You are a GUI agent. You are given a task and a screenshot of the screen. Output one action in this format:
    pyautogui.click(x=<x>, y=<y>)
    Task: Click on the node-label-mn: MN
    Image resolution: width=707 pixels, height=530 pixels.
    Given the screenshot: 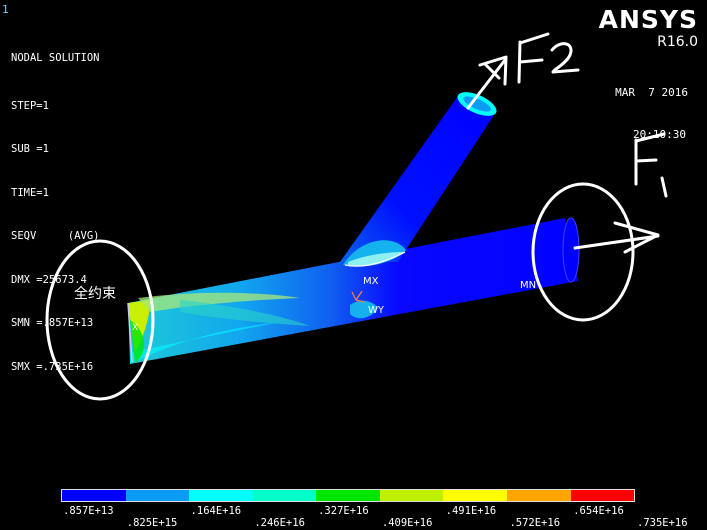 What is the action you would take?
    pyautogui.click(x=528, y=285)
    